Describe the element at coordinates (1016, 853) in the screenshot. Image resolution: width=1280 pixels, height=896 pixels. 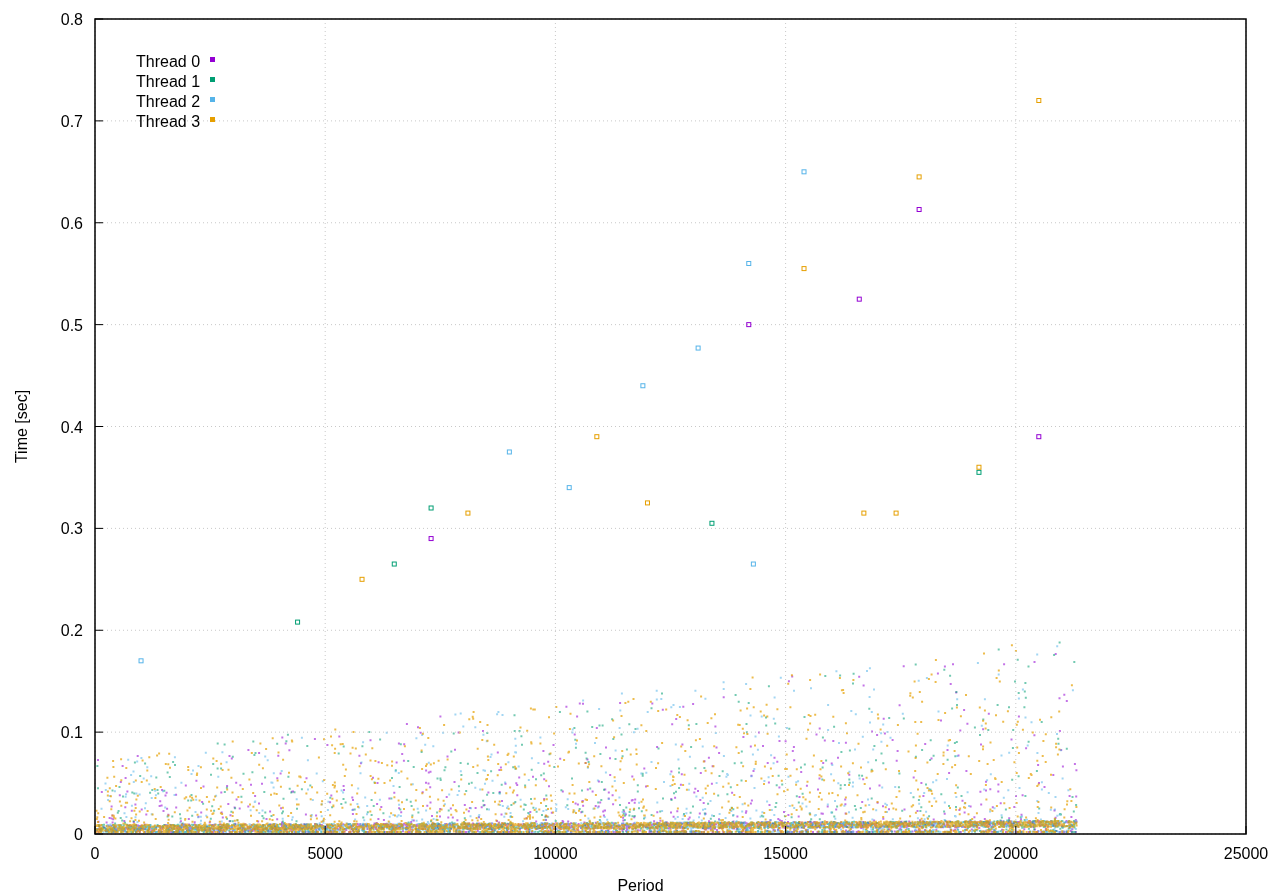
I see `x-tick-label: 20000` at that location.